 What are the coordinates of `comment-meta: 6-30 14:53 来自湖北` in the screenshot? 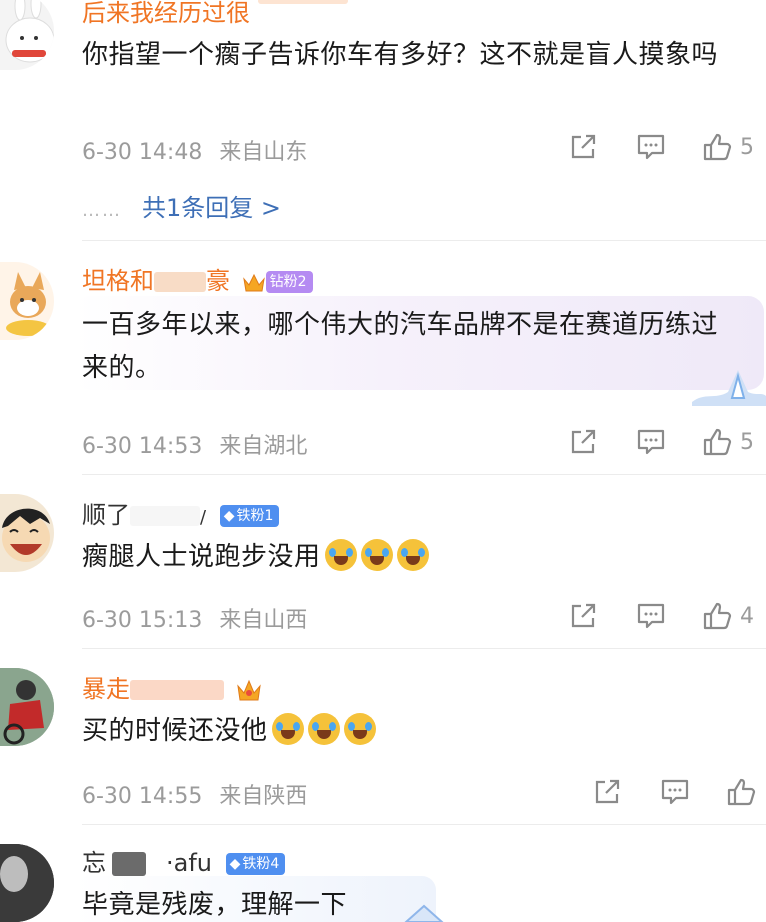 It's located at (199, 444).